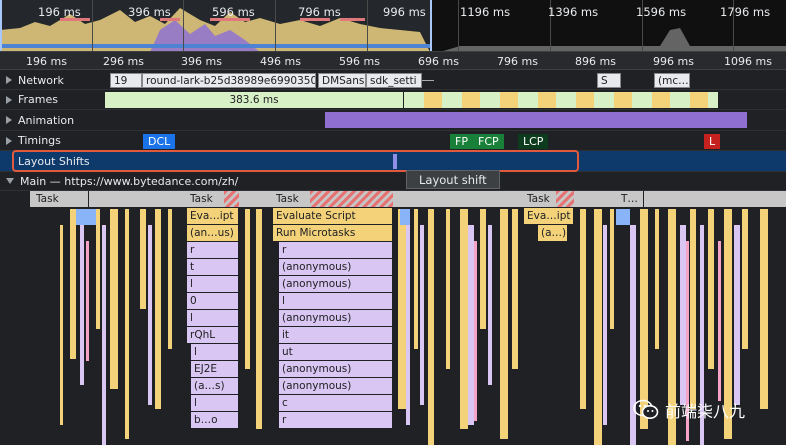 This screenshot has width=786, height=445. I want to click on timings-track: Timings DCL FP FCP LCP L, so click(393, 141).